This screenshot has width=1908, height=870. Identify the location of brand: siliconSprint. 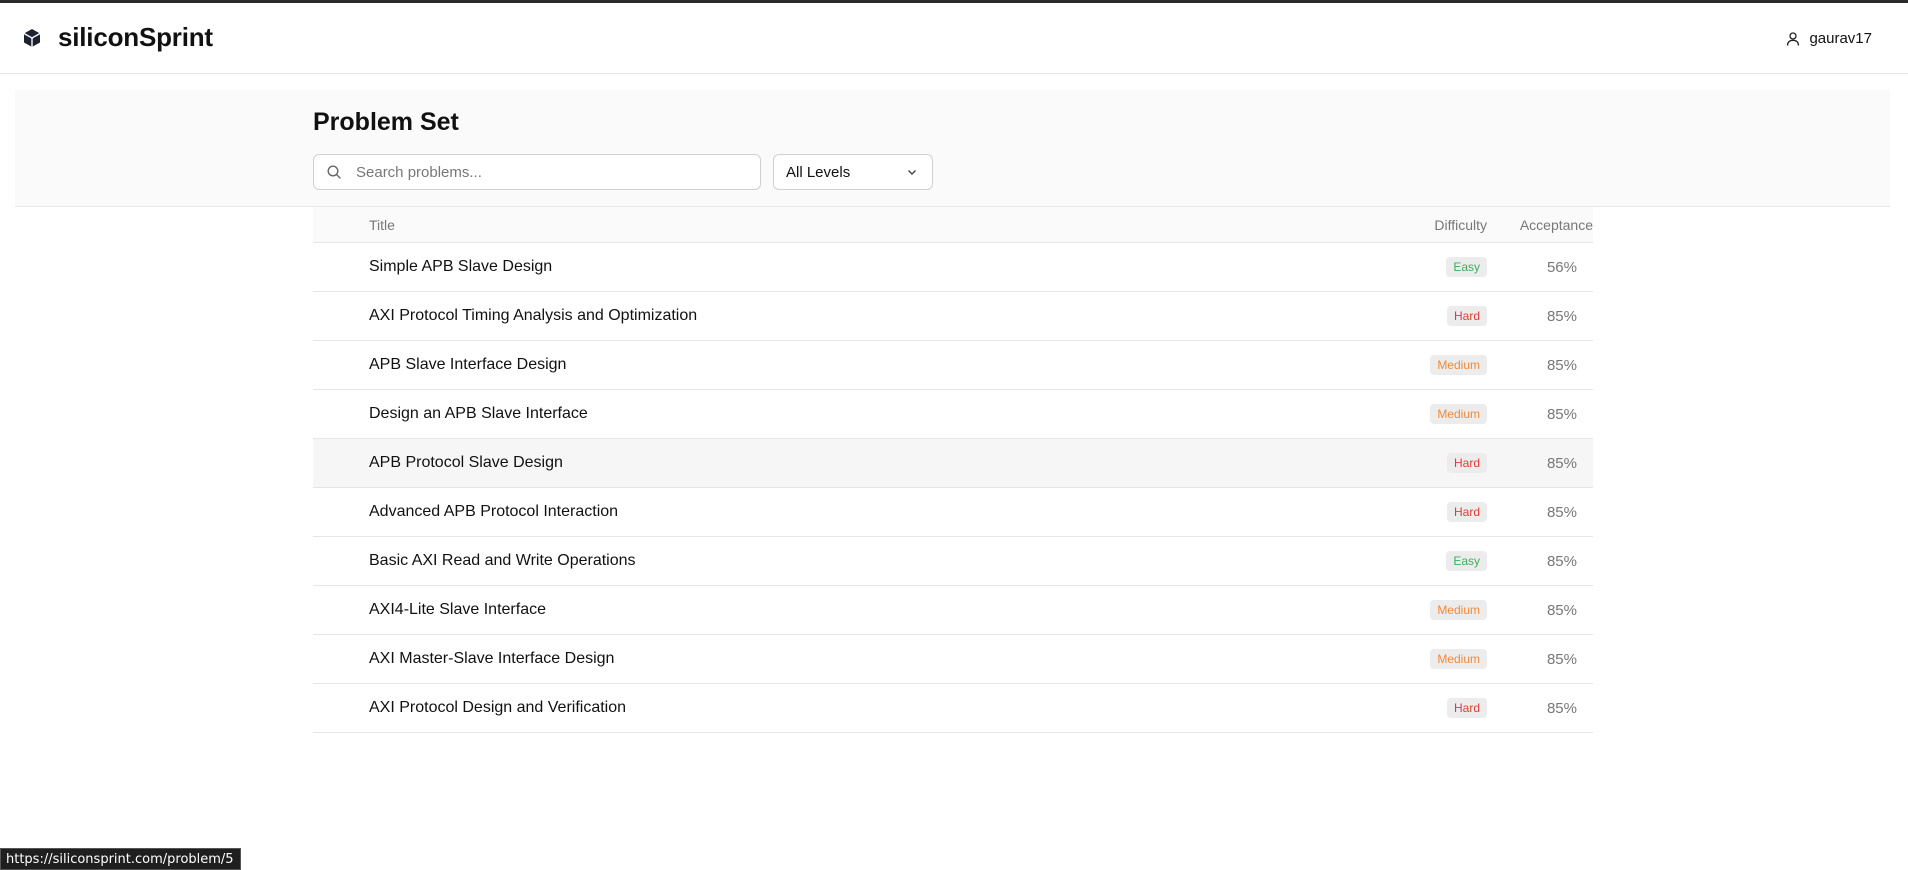
(117, 37).